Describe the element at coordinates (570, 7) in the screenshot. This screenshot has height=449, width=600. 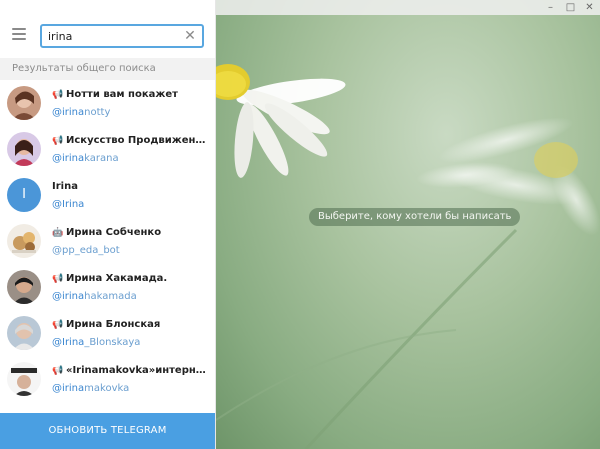
I see `maximize-icon: □` at that location.